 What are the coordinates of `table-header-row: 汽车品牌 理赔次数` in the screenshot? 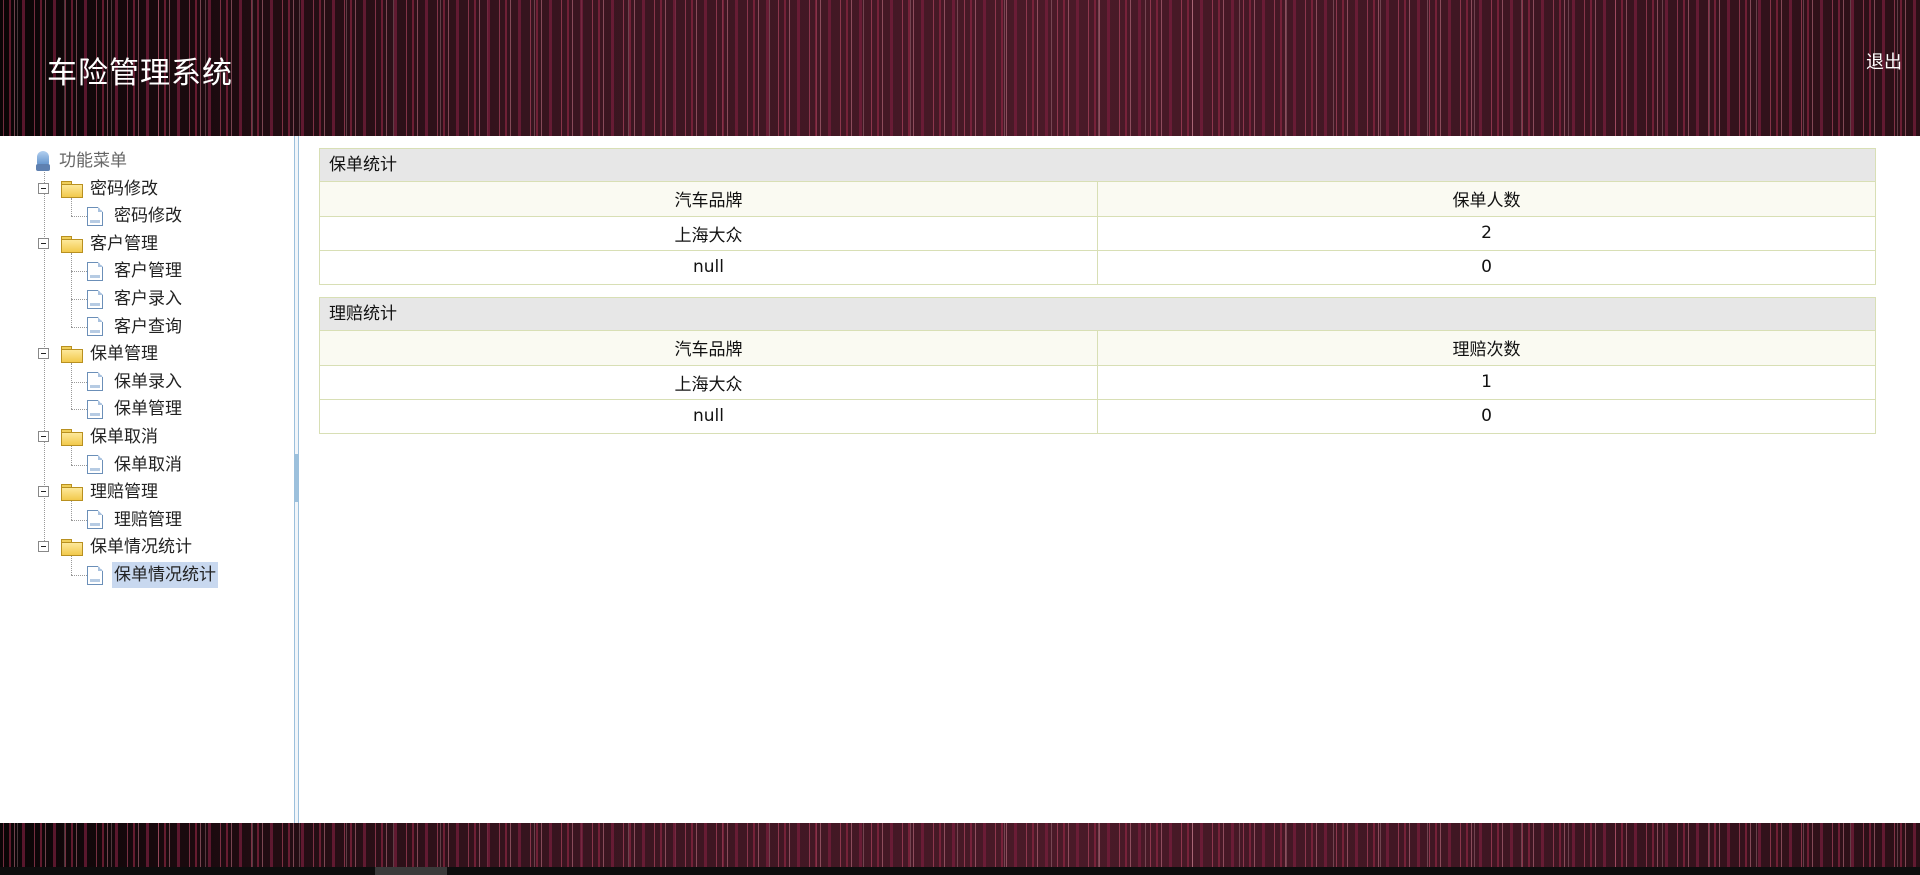 It's located at (1097, 348).